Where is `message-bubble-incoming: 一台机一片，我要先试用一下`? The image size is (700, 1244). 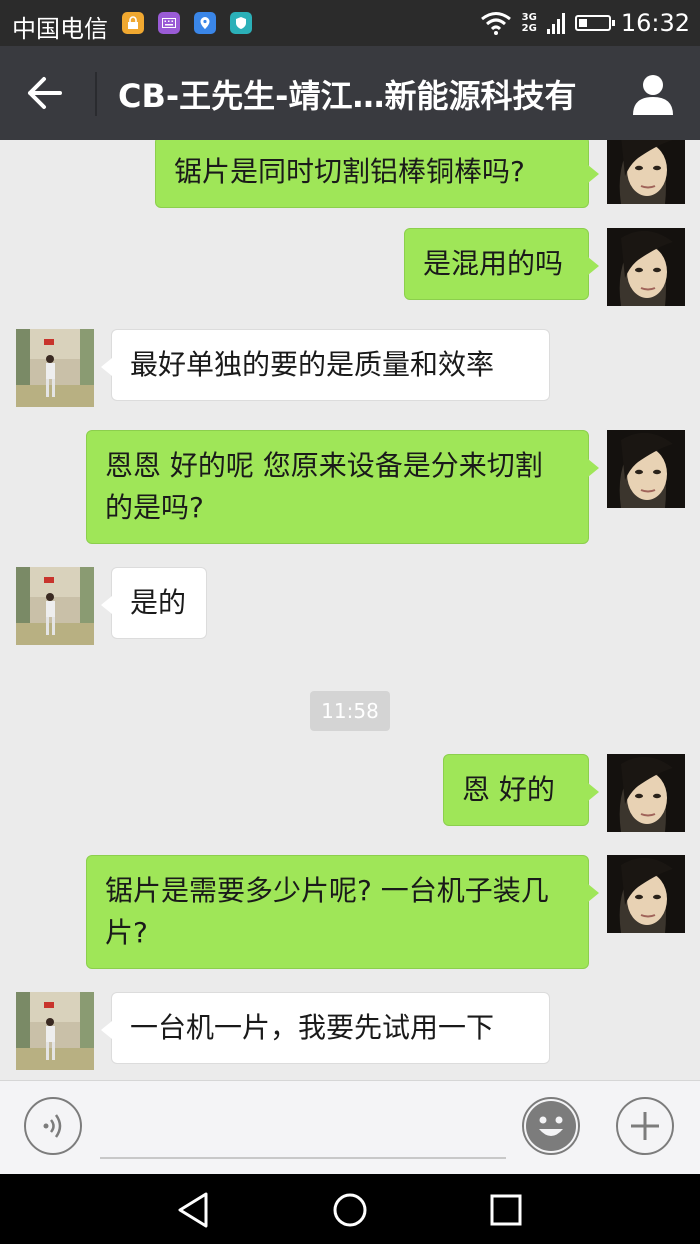
message-bubble-incoming: 一台机一片，我要先试用一下 is located at coordinates (325, 1028).